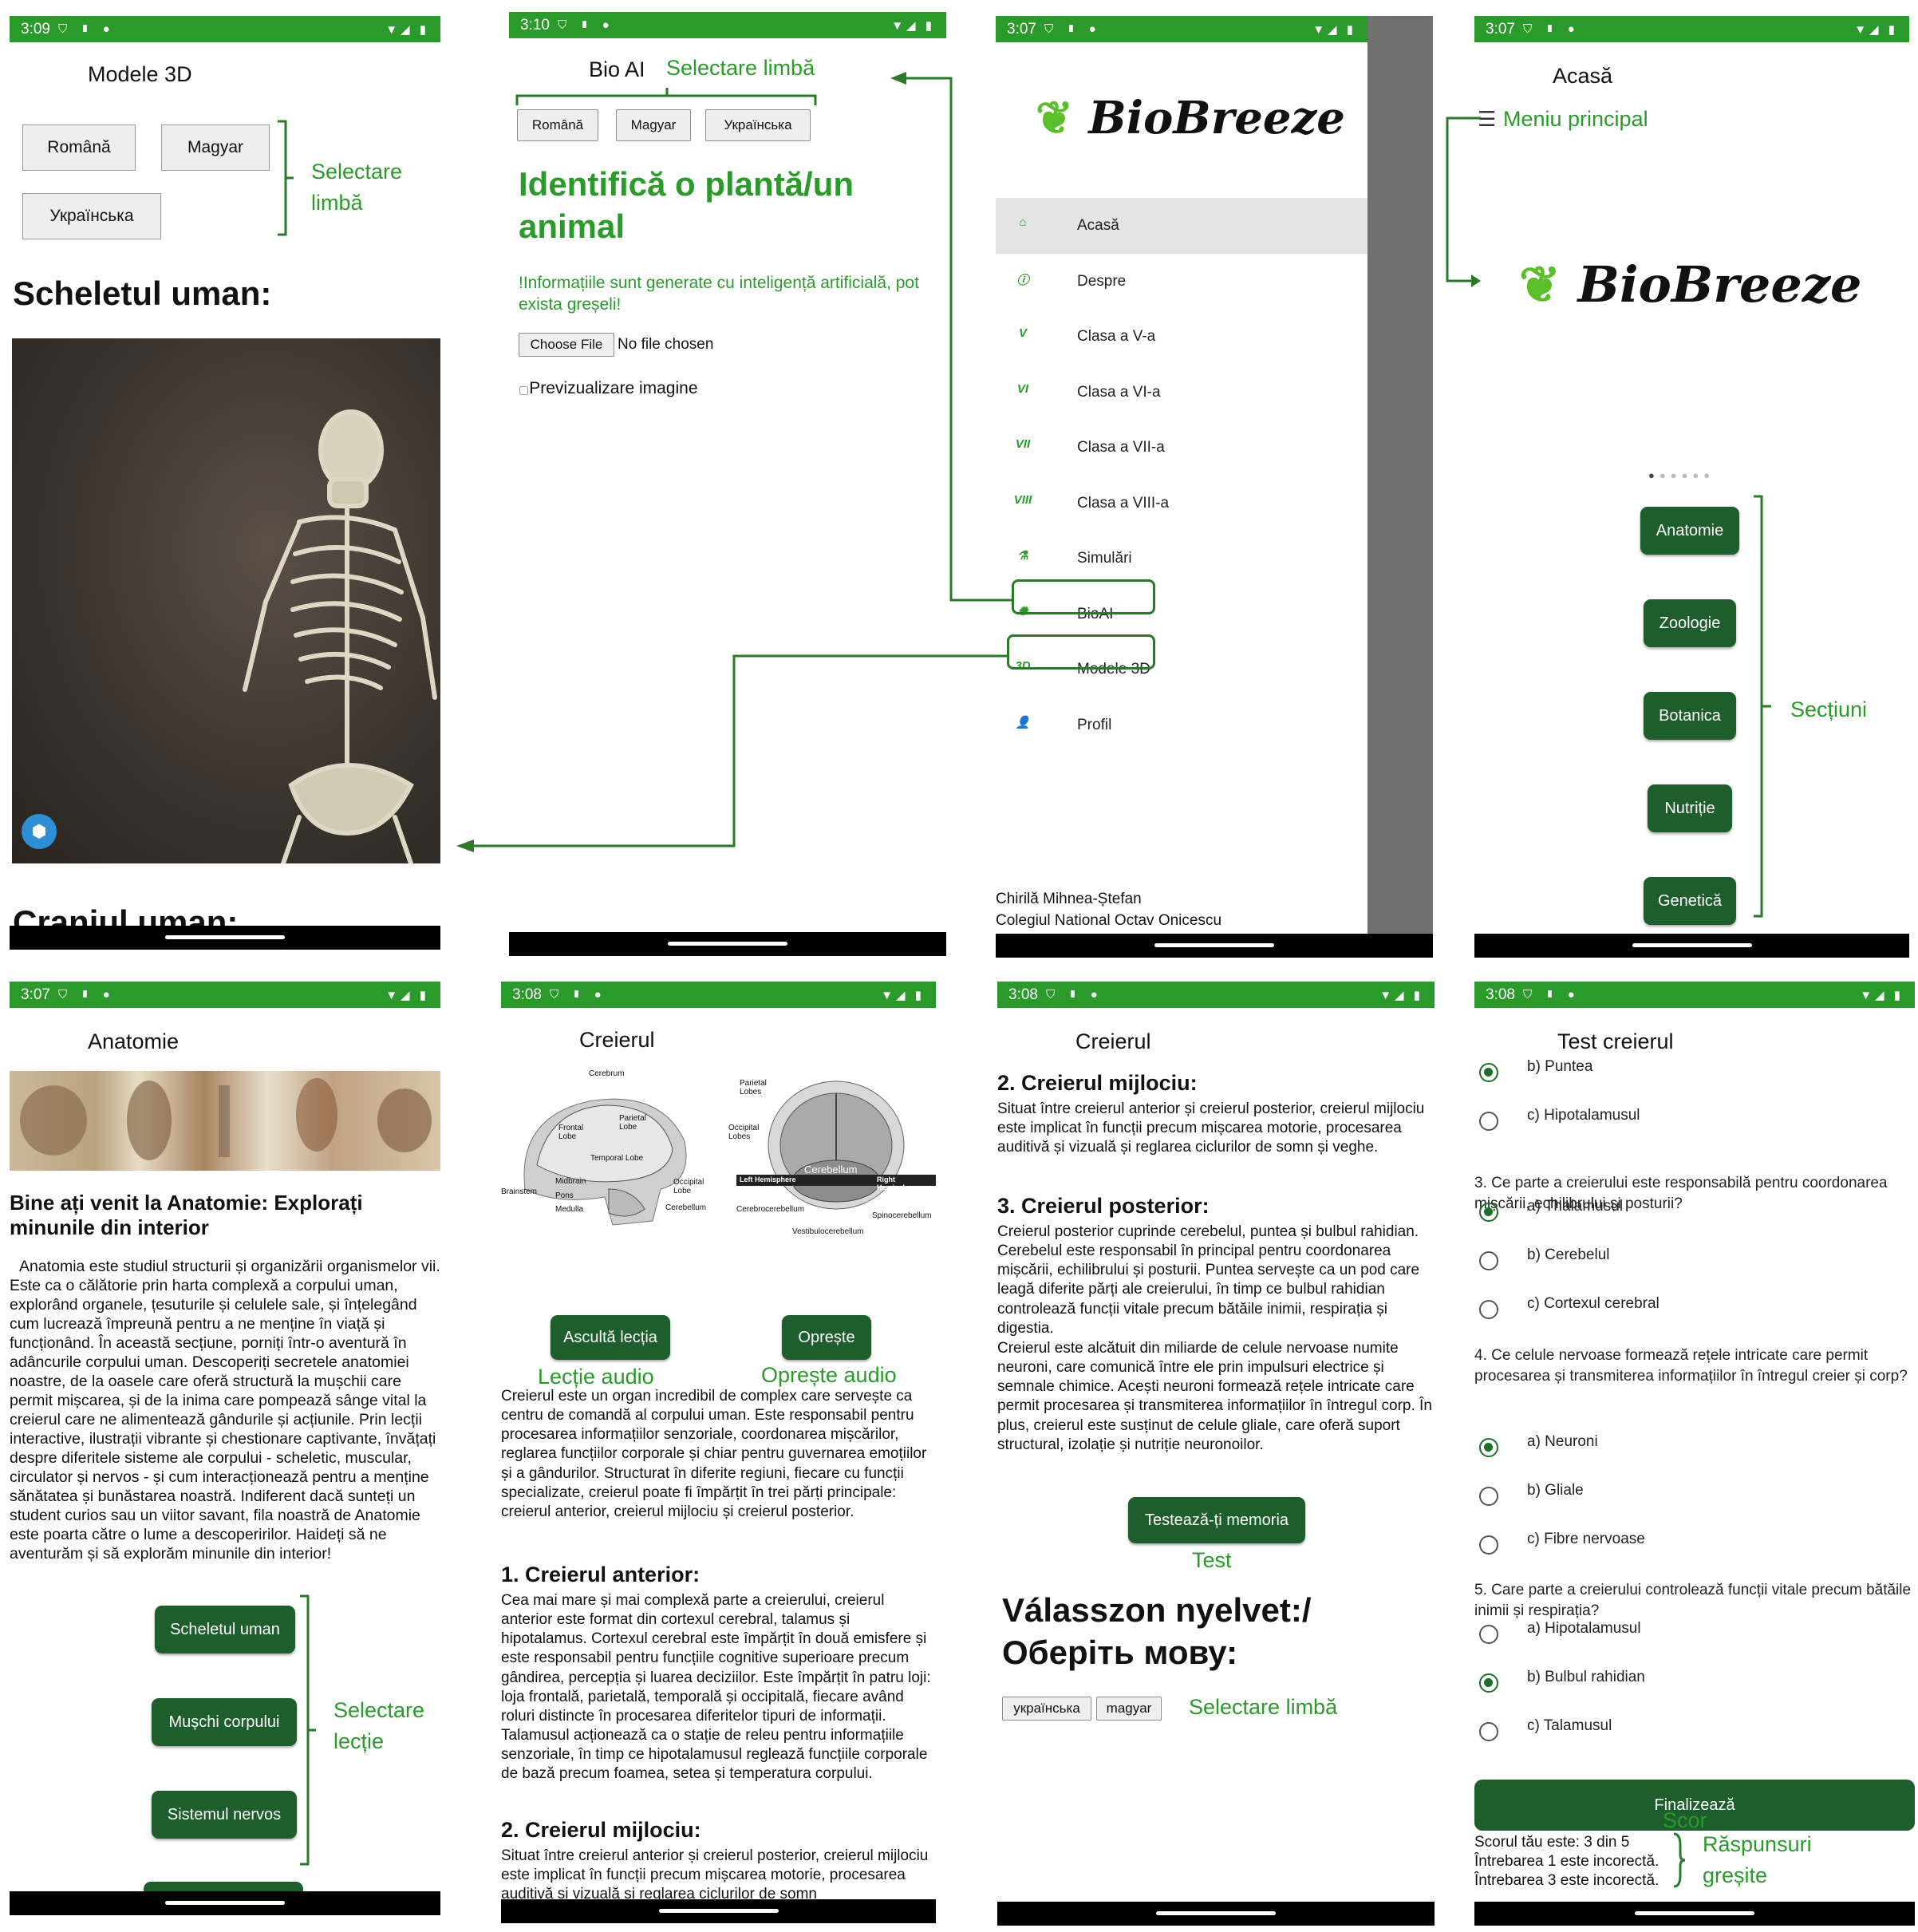  I want to click on 3d-model-viewer: ⬢, so click(226, 602).